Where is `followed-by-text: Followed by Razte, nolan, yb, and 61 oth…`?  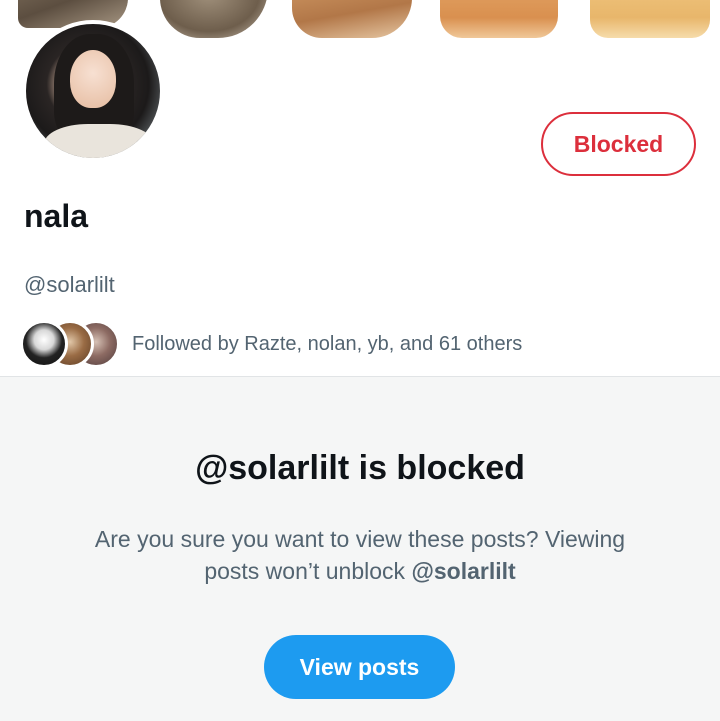
followed-by-text: Followed by Razte, nolan, yb, and 61 oth… is located at coordinates (327, 343).